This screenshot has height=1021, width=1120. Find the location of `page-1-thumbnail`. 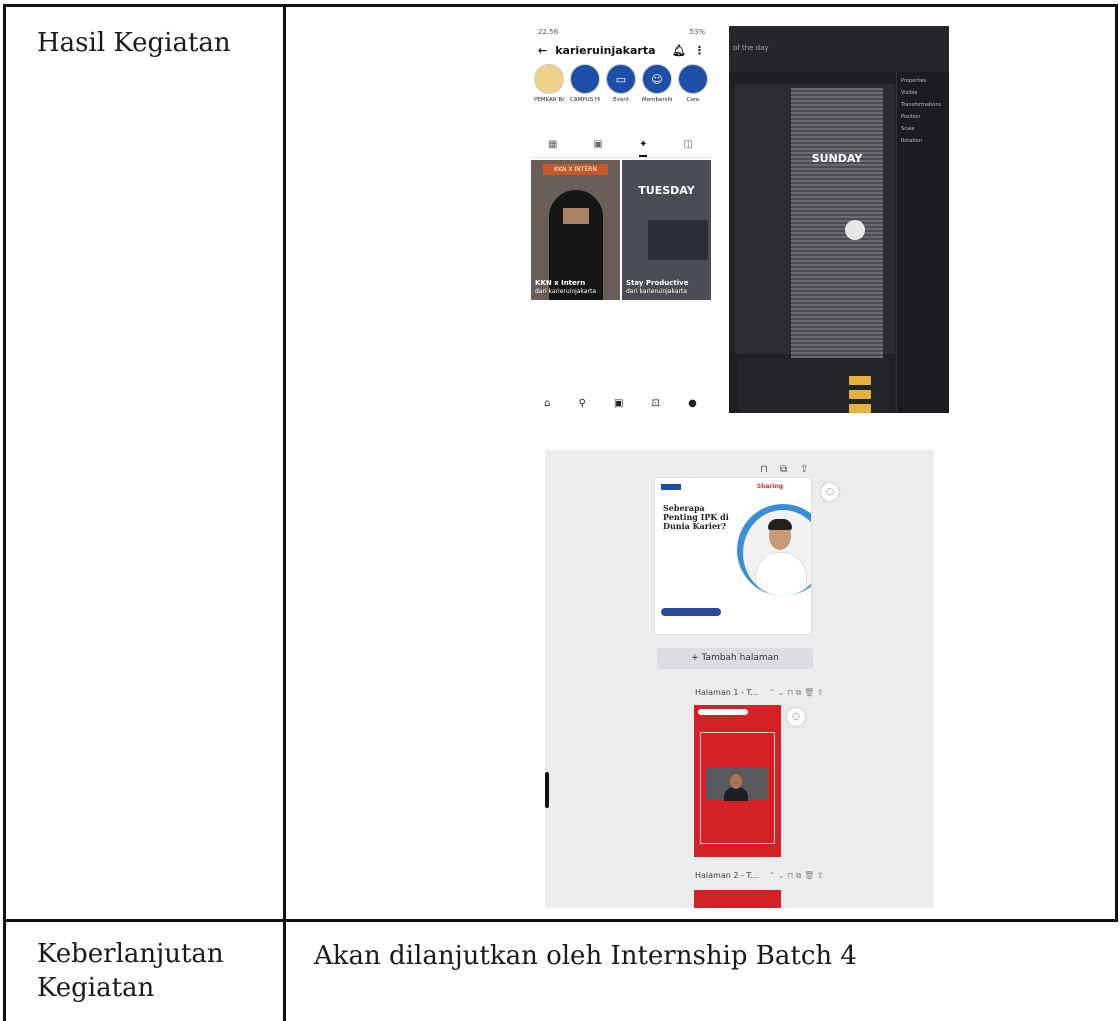

page-1-thumbnail is located at coordinates (737, 781).